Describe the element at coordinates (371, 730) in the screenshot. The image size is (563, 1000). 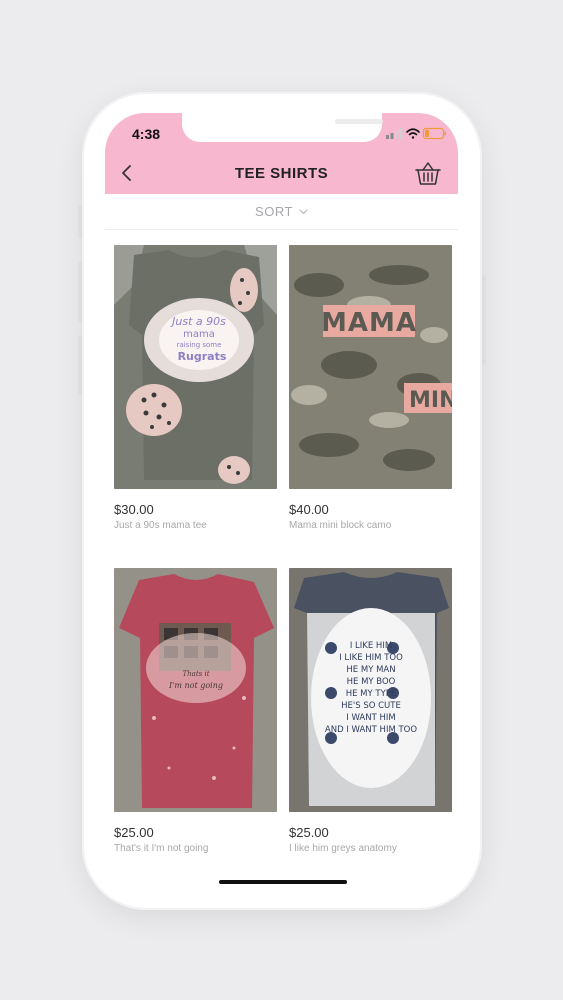
I see `print-line-8: AND I WANT HIM TOO` at that location.